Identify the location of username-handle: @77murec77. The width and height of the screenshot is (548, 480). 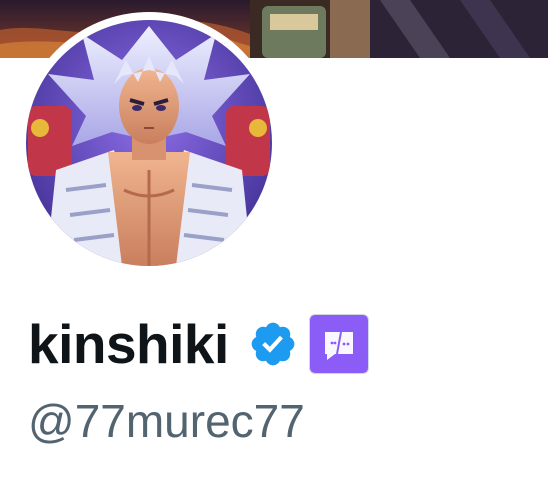
(166, 421).